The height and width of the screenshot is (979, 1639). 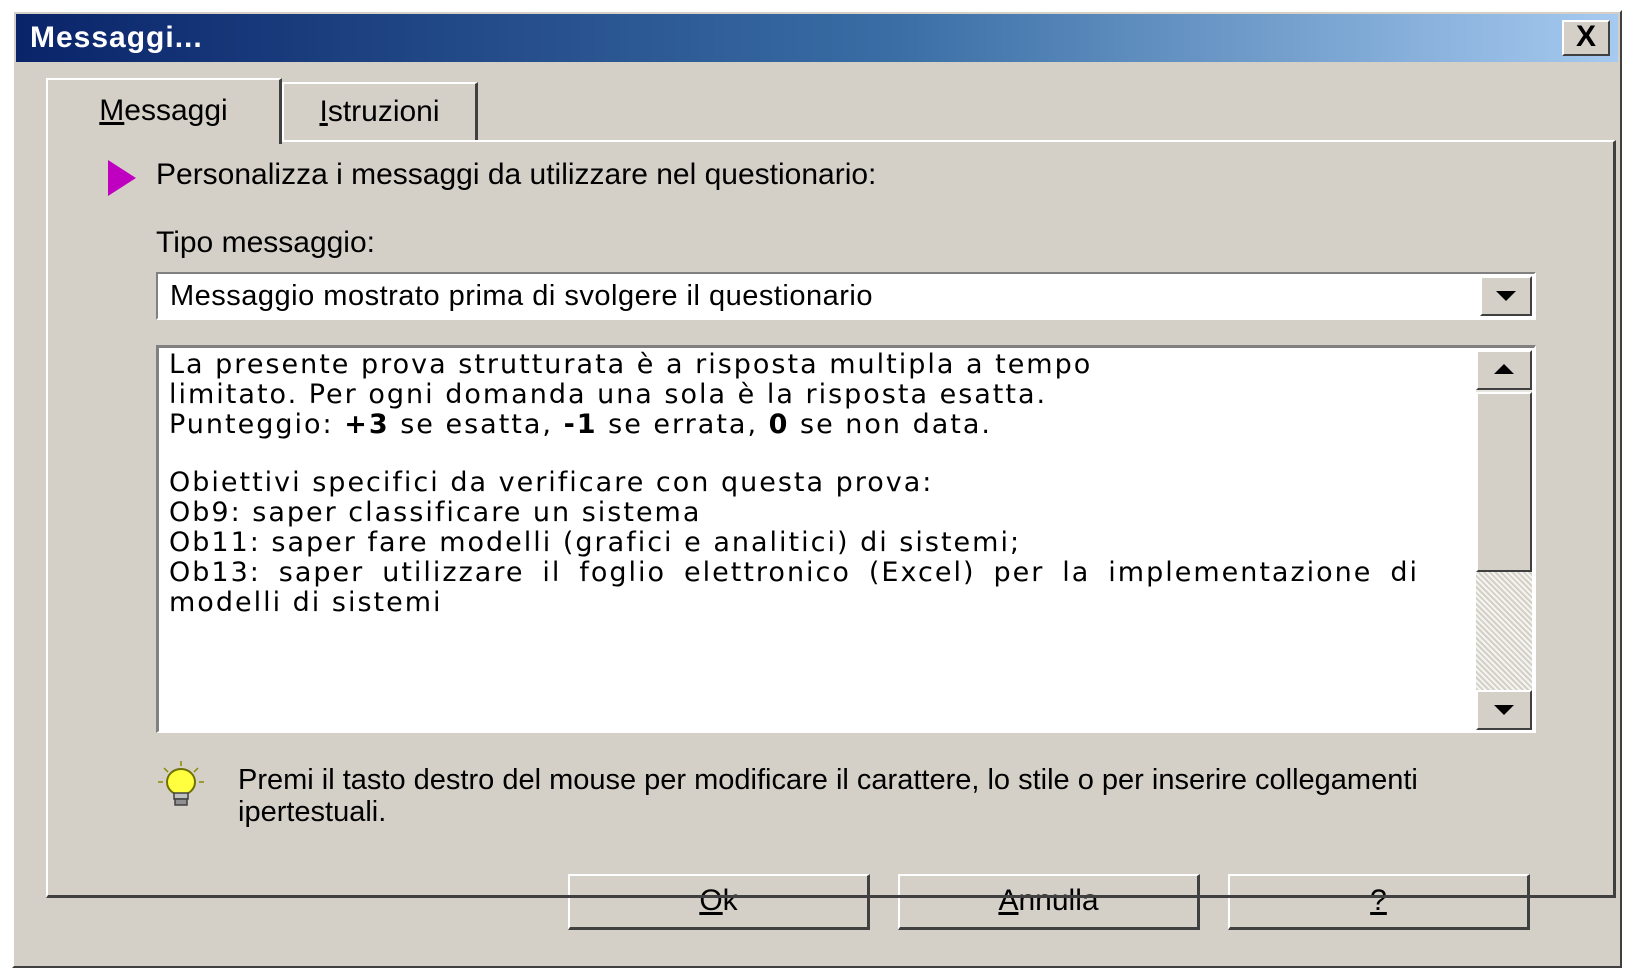 What do you see at coordinates (176, 110) in the screenshot?
I see `tab-messaggi-label: essaggi` at bounding box center [176, 110].